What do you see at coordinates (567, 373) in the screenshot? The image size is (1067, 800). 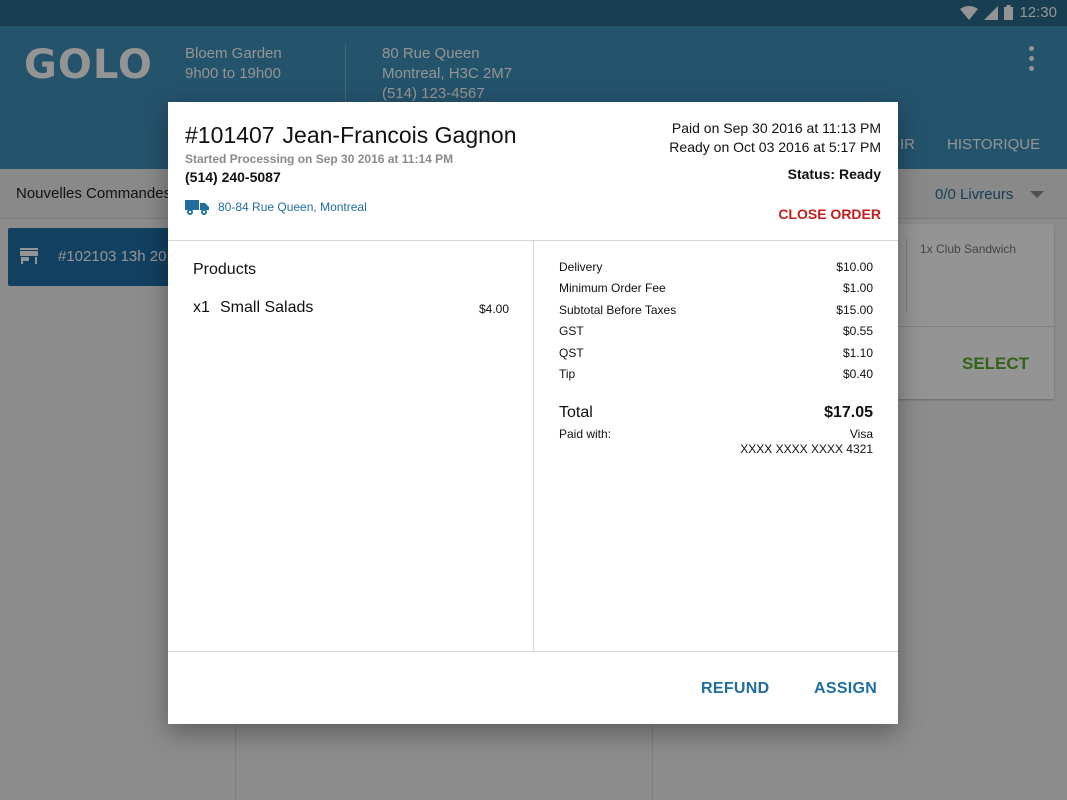 I see `fee-label: Tip` at bounding box center [567, 373].